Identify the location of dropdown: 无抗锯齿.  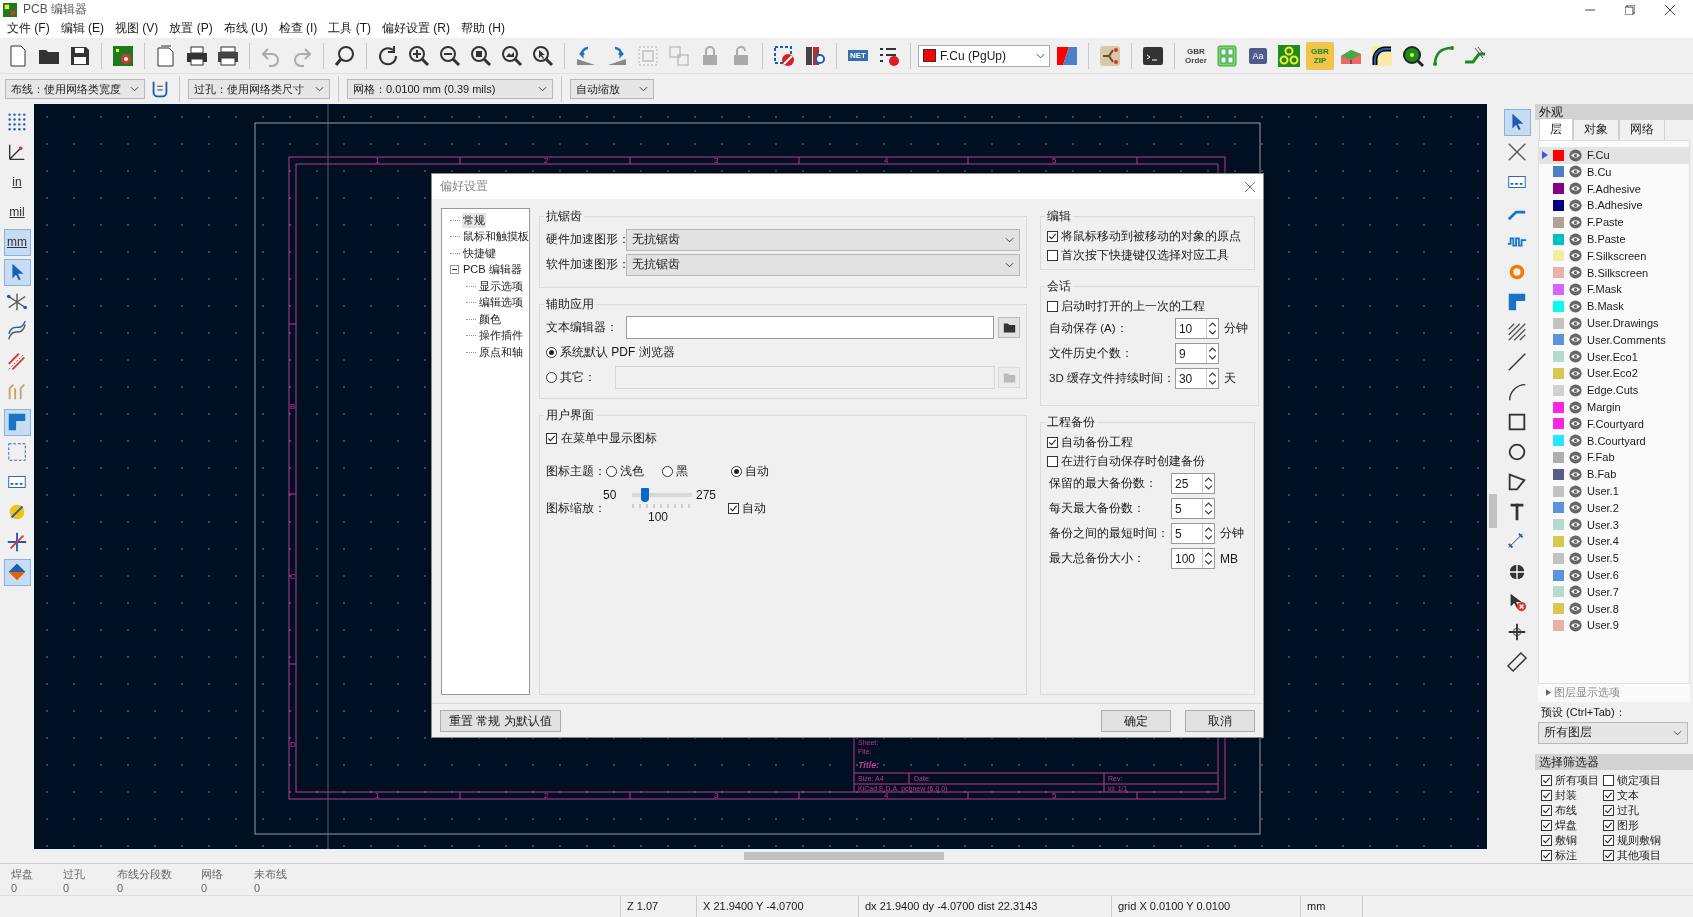
(823, 239).